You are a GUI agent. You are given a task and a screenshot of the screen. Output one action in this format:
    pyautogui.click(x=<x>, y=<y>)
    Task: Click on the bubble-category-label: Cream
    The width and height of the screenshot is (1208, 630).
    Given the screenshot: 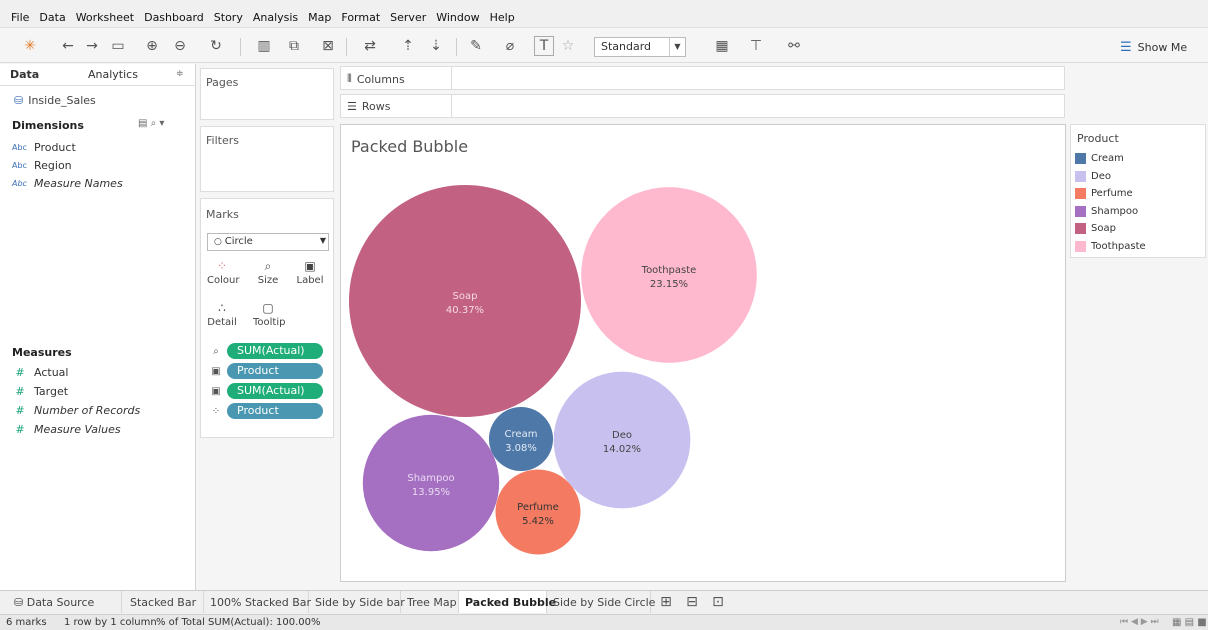 What is the action you would take?
    pyautogui.click(x=521, y=434)
    